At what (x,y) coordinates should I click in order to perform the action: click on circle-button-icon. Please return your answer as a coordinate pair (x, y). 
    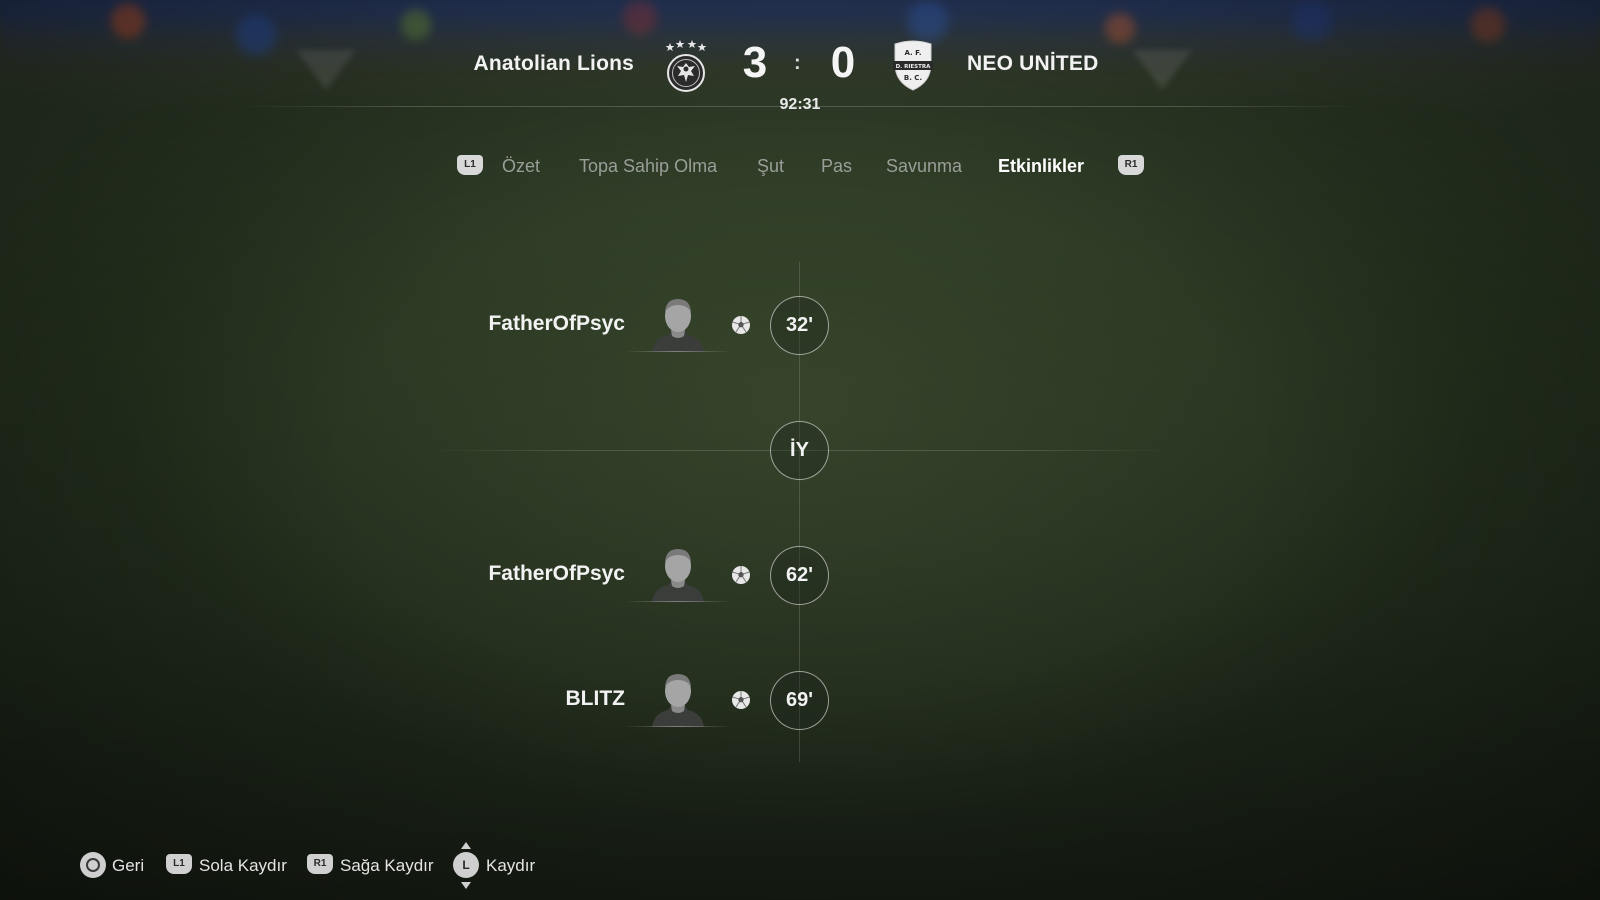
    Looking at the image, I should click on (93, 865).